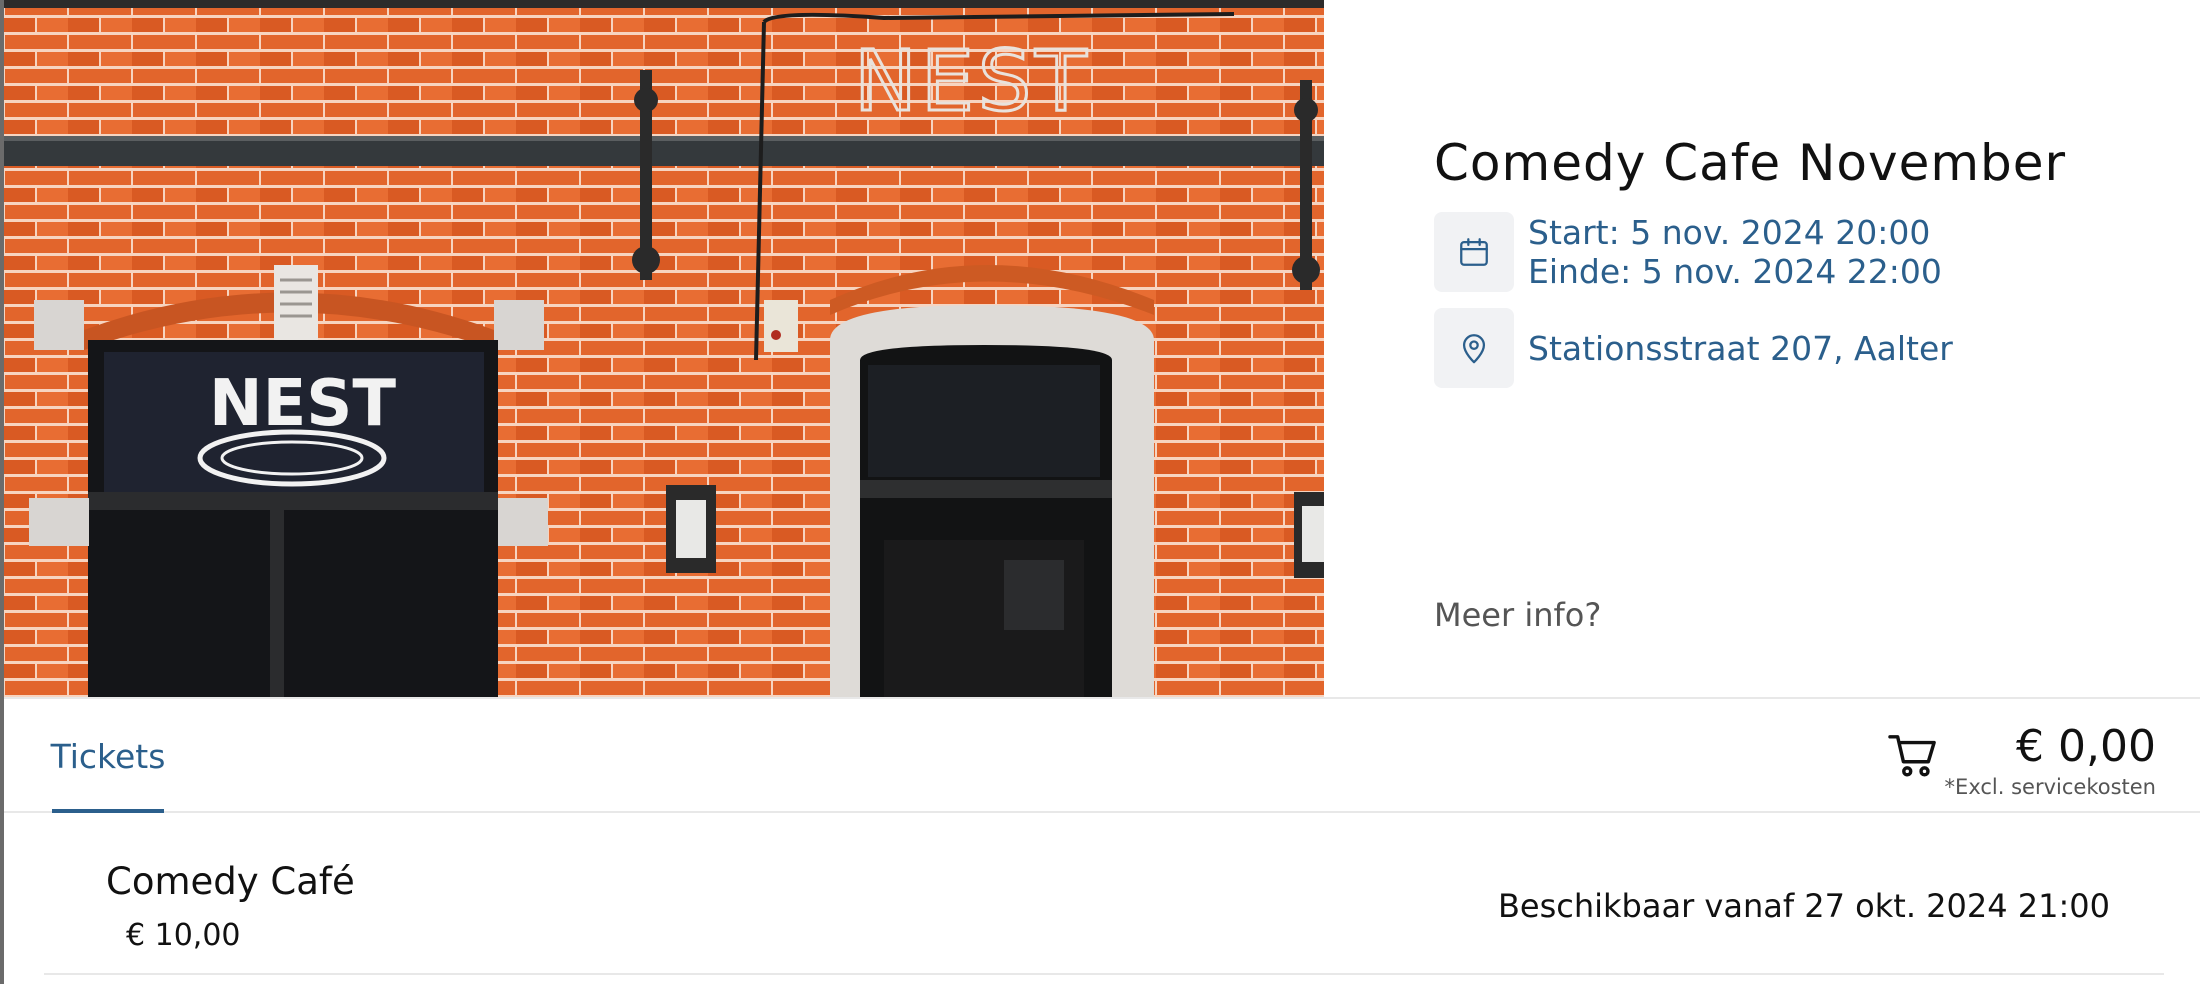 This screenshot has height=984, width=2200. I want to click on tab-bar: Tickets € 0,00 *Excl. servicekosten, so click(1102, 755).